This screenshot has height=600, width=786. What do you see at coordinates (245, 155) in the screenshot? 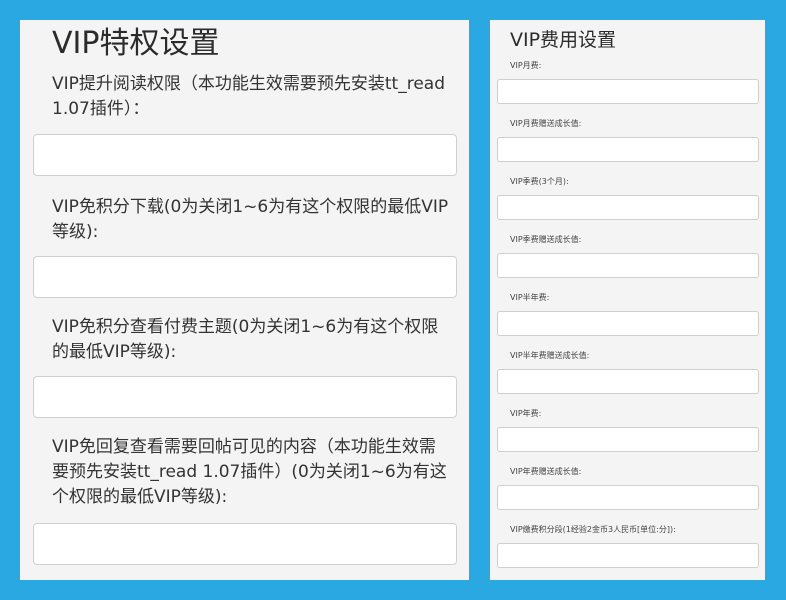
I see `read-permission-input` at bounding box center [245, 155].